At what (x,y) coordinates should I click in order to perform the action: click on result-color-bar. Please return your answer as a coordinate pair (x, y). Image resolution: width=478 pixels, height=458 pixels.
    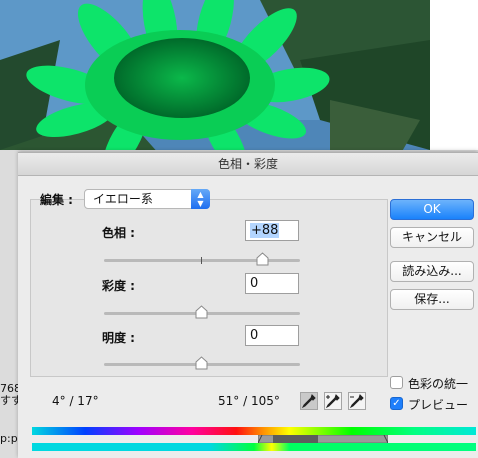
    Looking at the image, I should click on (254, 447).